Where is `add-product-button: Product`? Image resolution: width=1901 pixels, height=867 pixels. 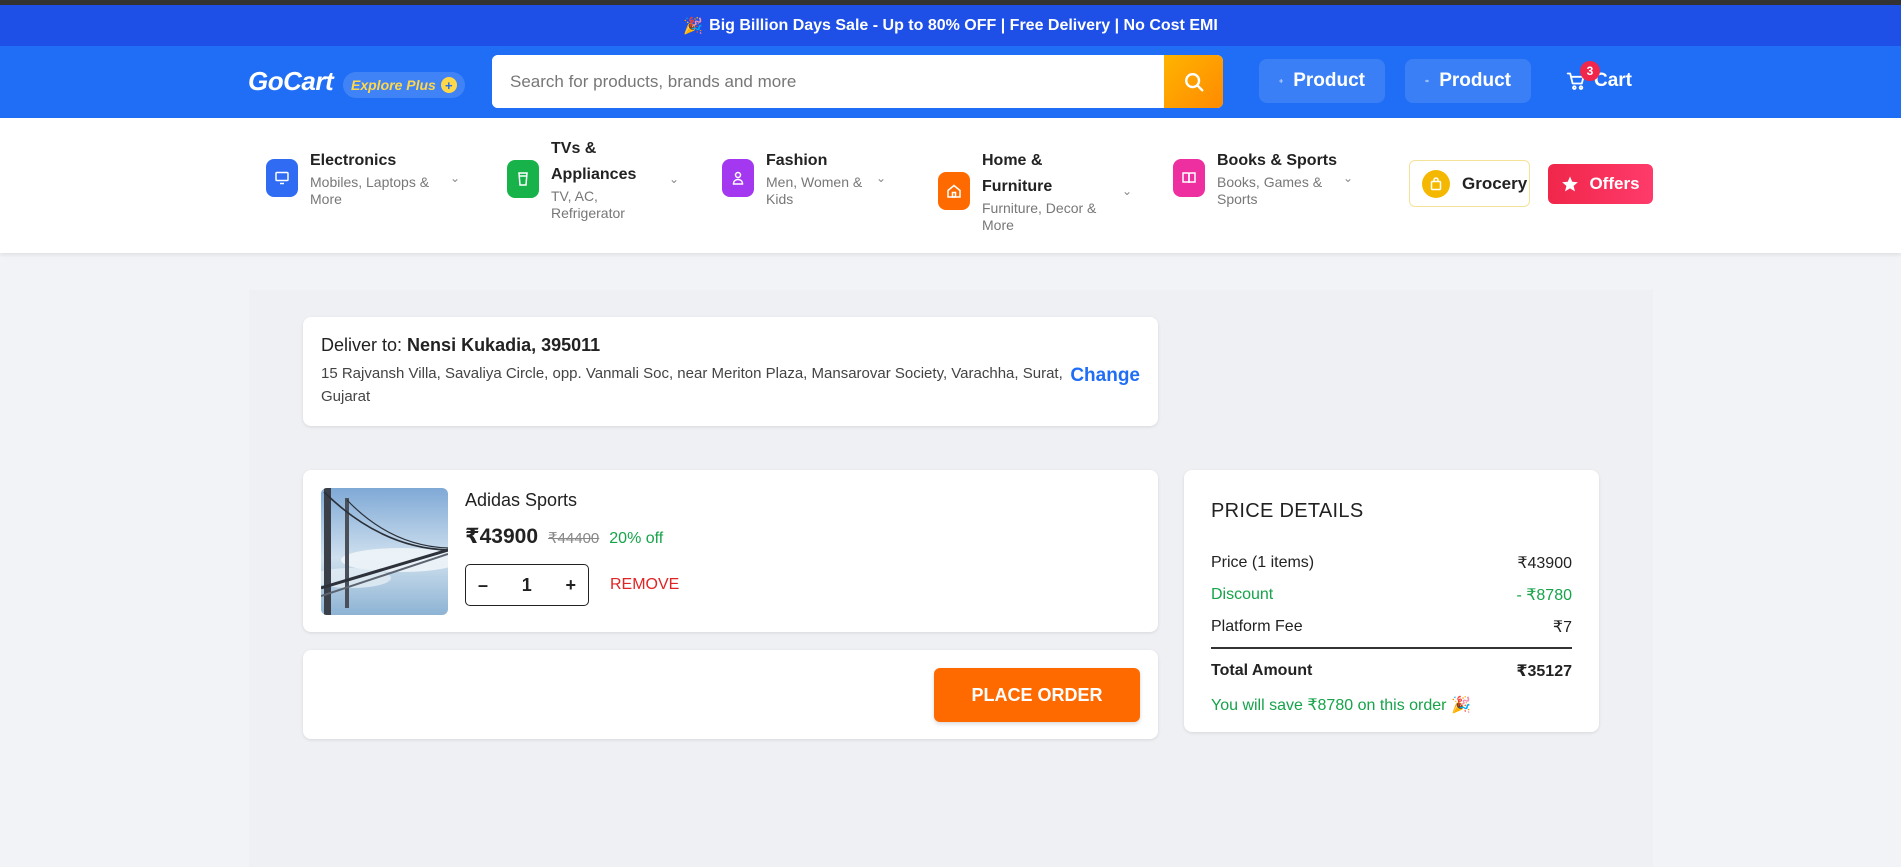
add-product-button: Product is located at coordinates (1322, 81).